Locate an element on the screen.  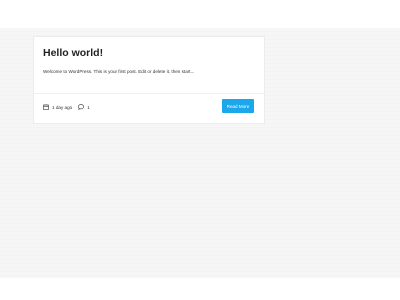
comment-count: 1 is located at coordinates (88, 107).